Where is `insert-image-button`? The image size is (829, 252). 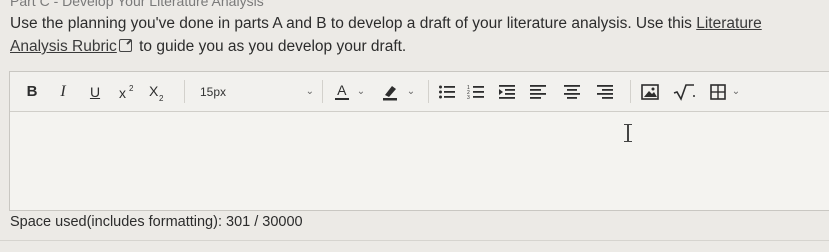
insert-image-button is located at coordinates (650, 91).